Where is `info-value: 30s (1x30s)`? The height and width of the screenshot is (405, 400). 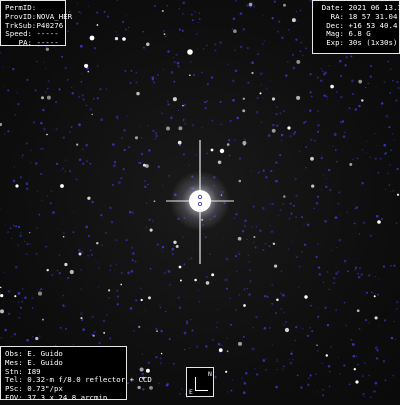 info-value: 30s (1x30s) is located at coordinates (373, 43).